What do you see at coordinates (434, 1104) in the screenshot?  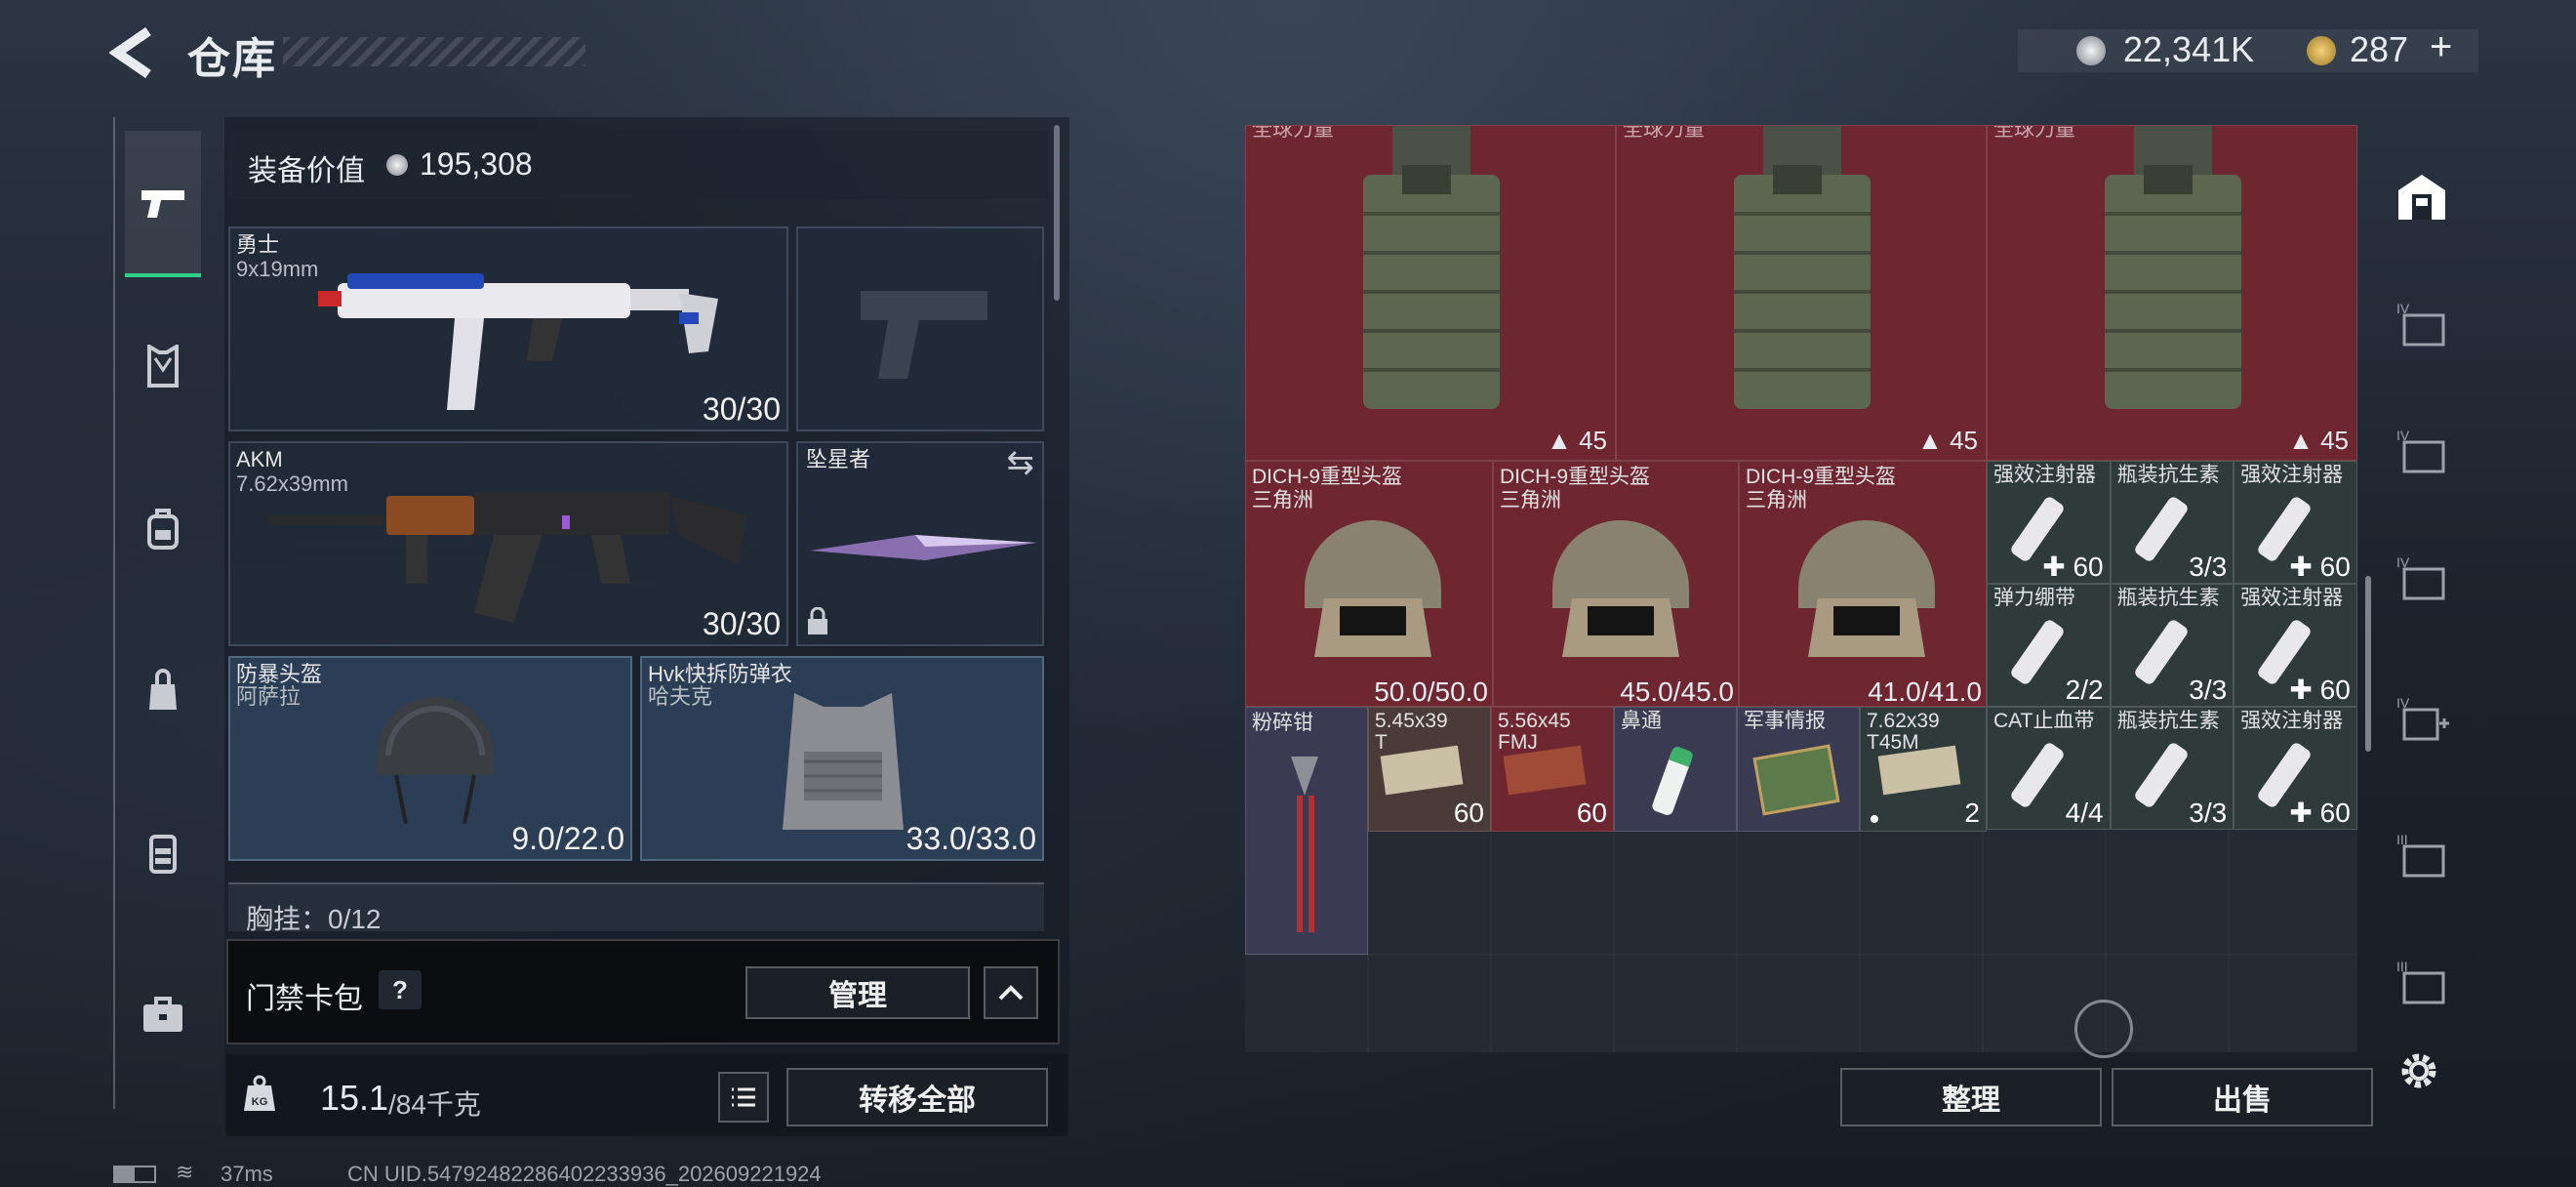 I see `weight-max: /84千克` at bounding box center [434, 1104].